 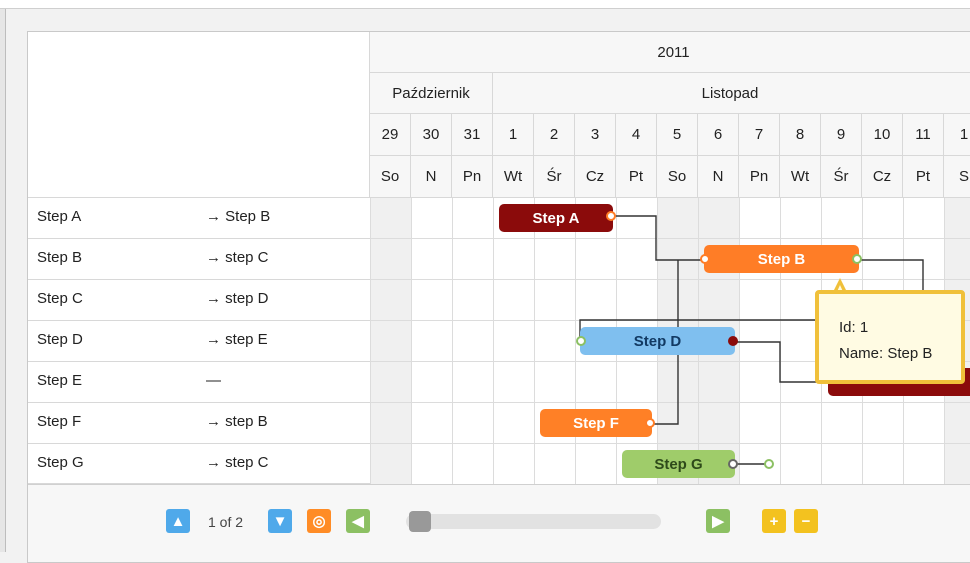 I want to click on page-down-button: ▼, so click(x=280, y=521).